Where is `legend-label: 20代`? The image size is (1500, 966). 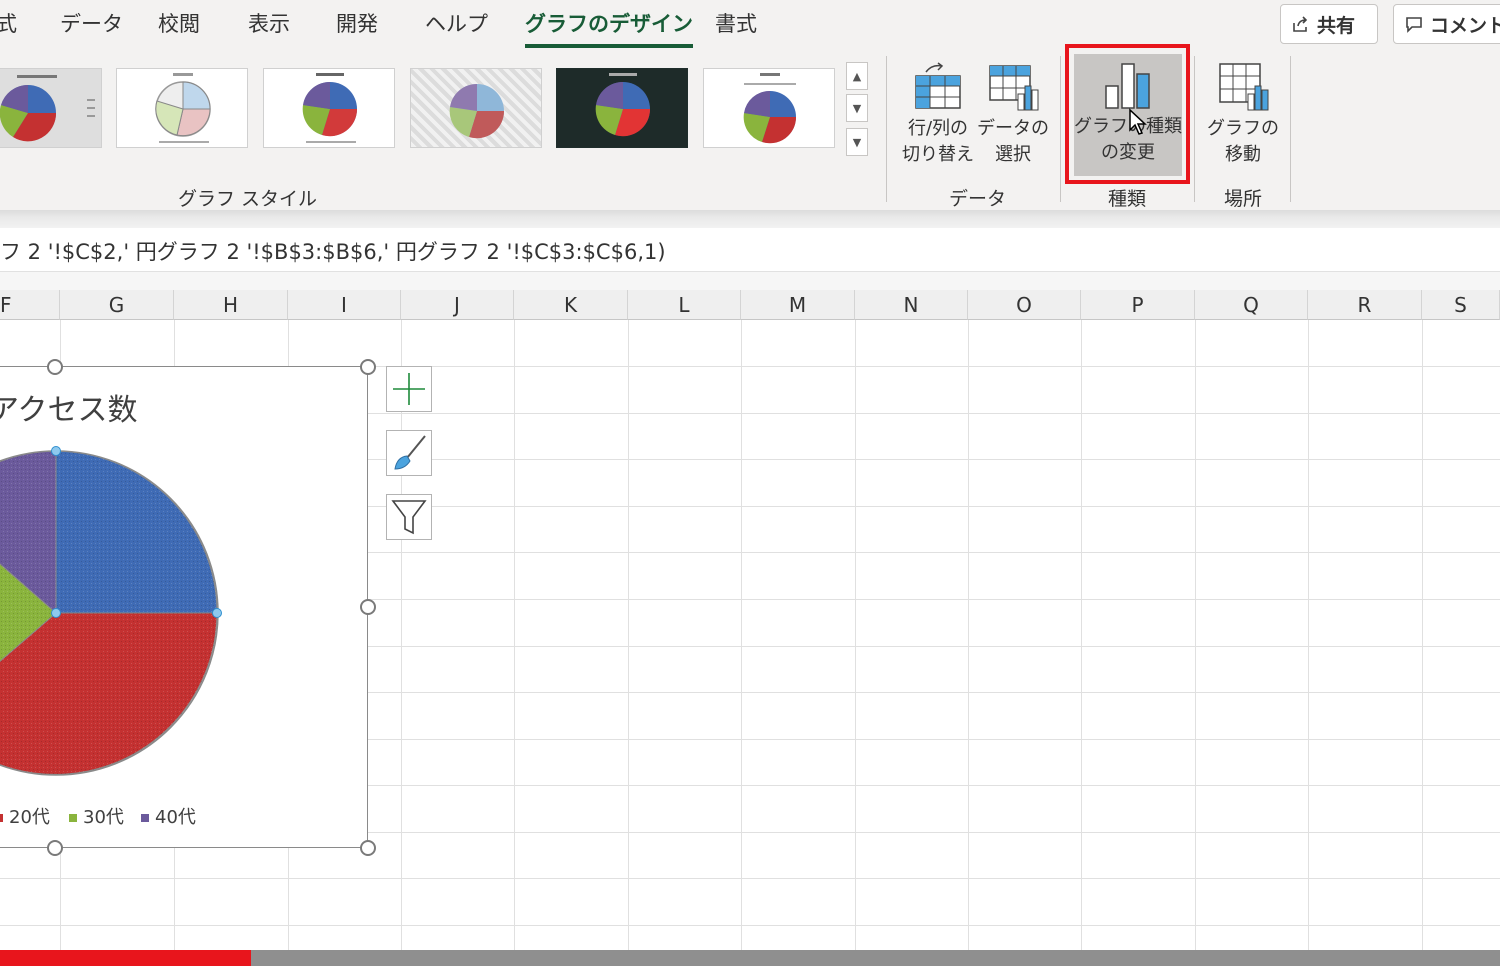
legend-label: 20代 is located at coordinates (29, 817).